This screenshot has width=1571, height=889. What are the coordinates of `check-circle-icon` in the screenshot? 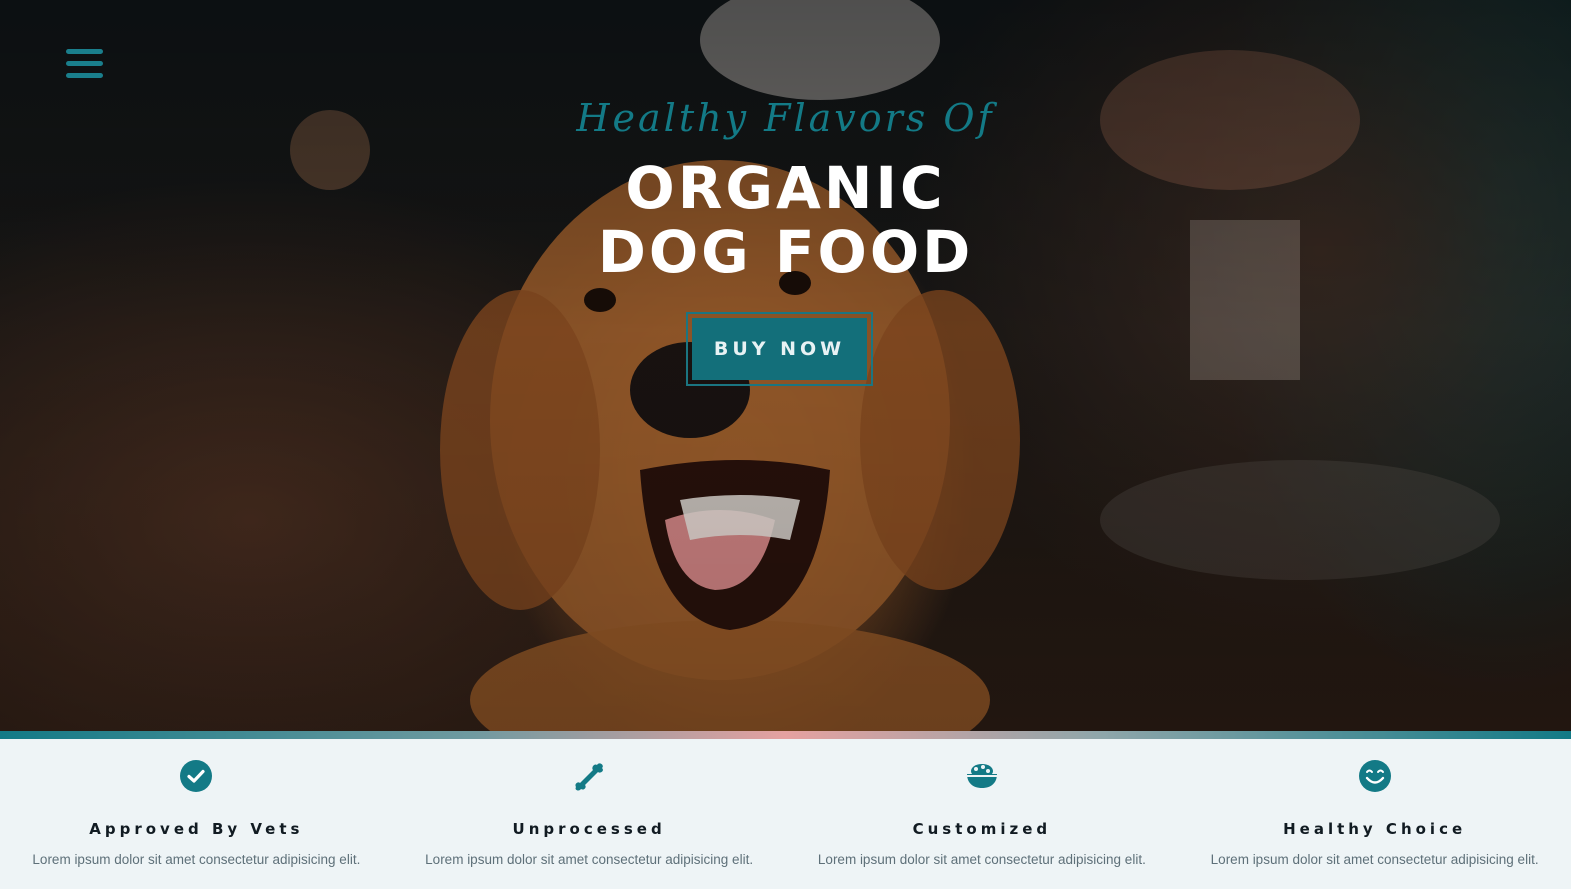 It's located at (196, 776).